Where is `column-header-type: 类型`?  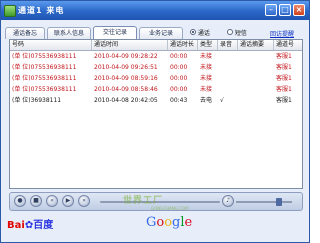
column-header-type: 类型 is located at coordinates (208, 45).